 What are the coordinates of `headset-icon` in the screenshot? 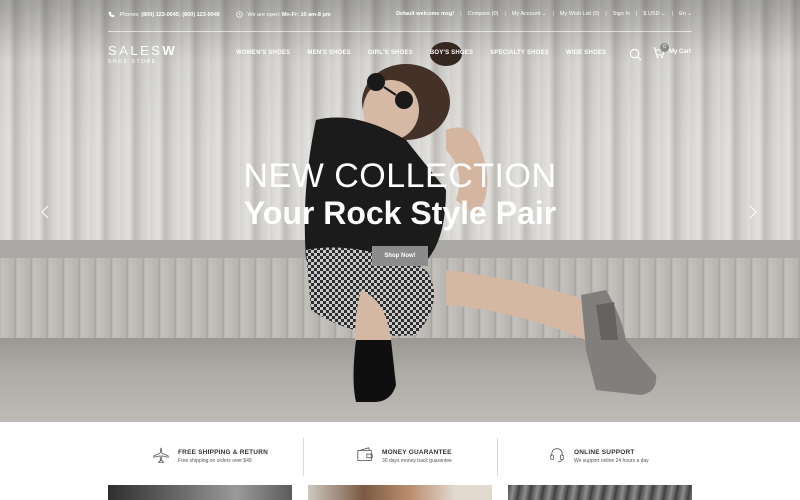 It's located at (557, 455).